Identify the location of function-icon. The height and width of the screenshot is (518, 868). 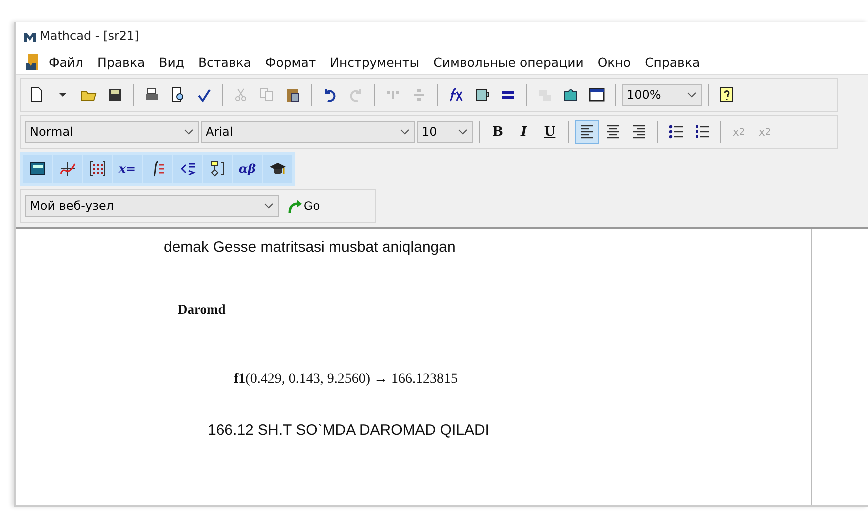
(456, 95).